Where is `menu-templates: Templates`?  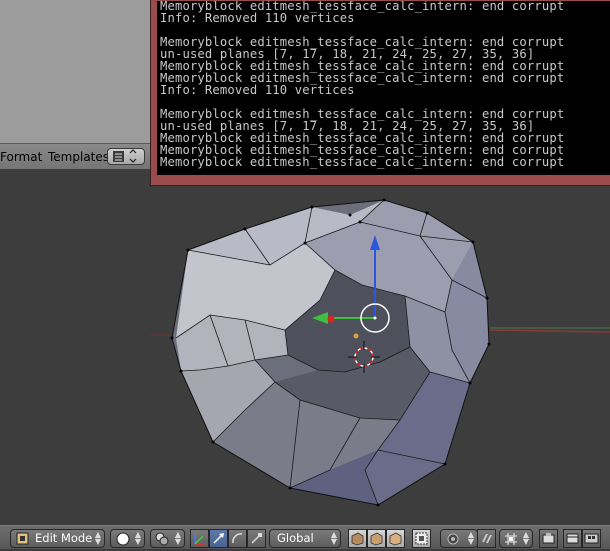 menu-templates: Templates is located at coordinates (78, 157).